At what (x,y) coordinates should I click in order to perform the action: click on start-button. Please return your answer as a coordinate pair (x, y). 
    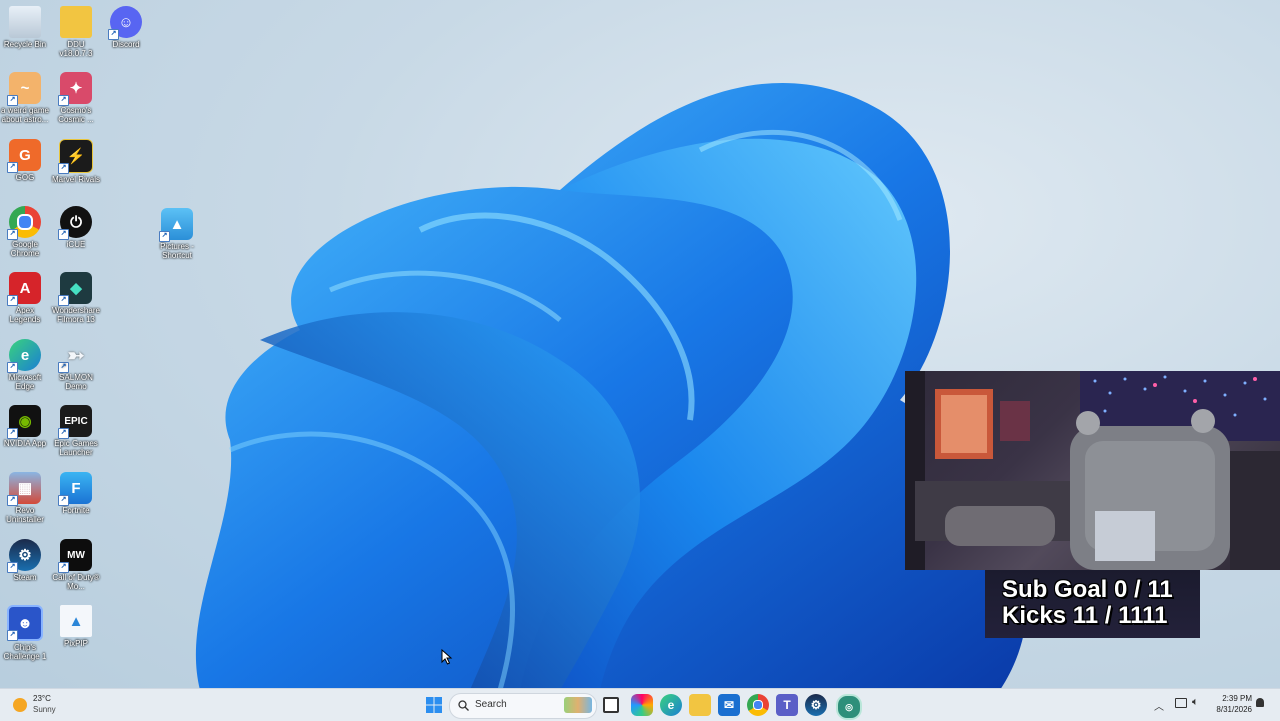
    Looking at the image, I should click on (434, 705).